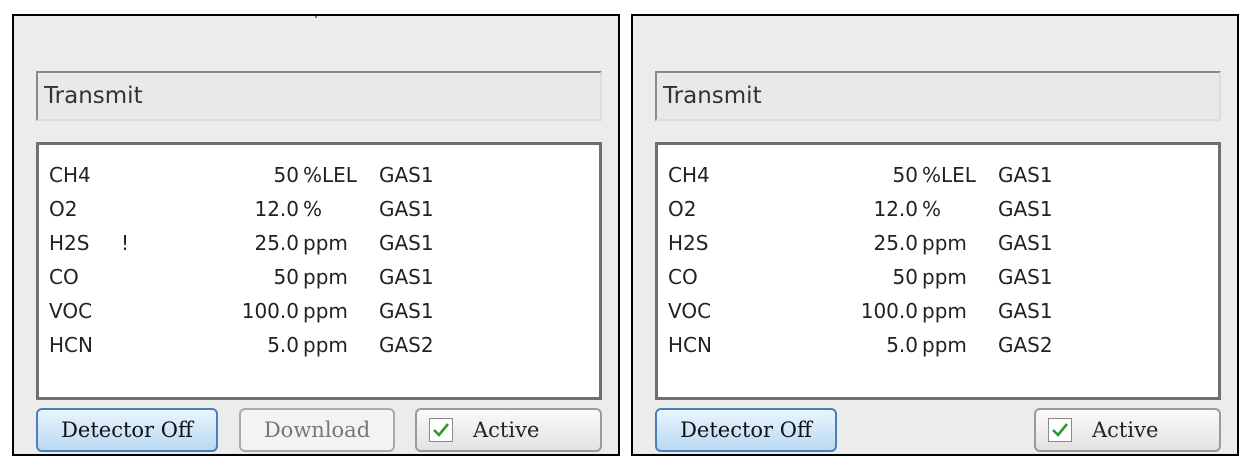  Describe the element at coordinates (317, 430) in the screenshot. I see `download-button: Download` at that location.